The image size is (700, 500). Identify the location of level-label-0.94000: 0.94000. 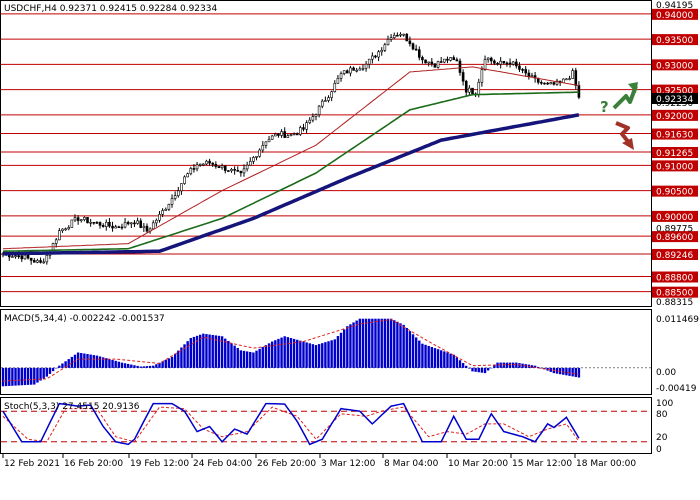
(674, 16).